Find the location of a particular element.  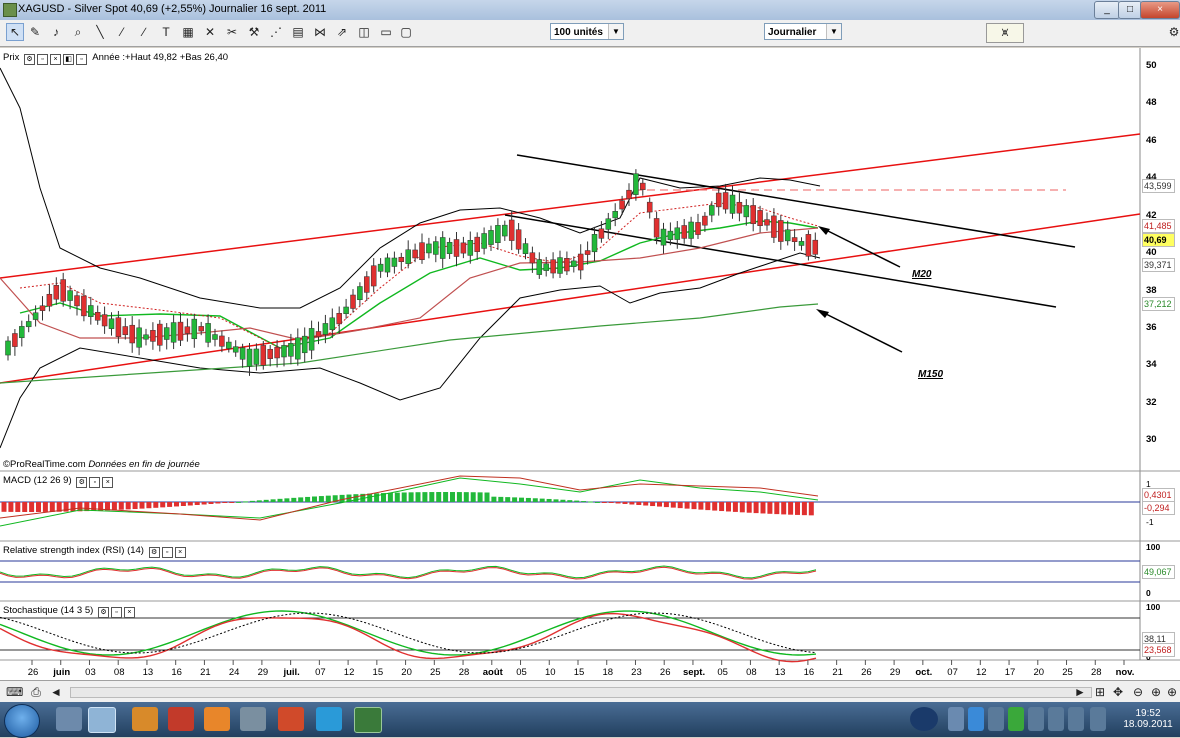

x-axis-label: 21 is located at coordinates (837, 672).